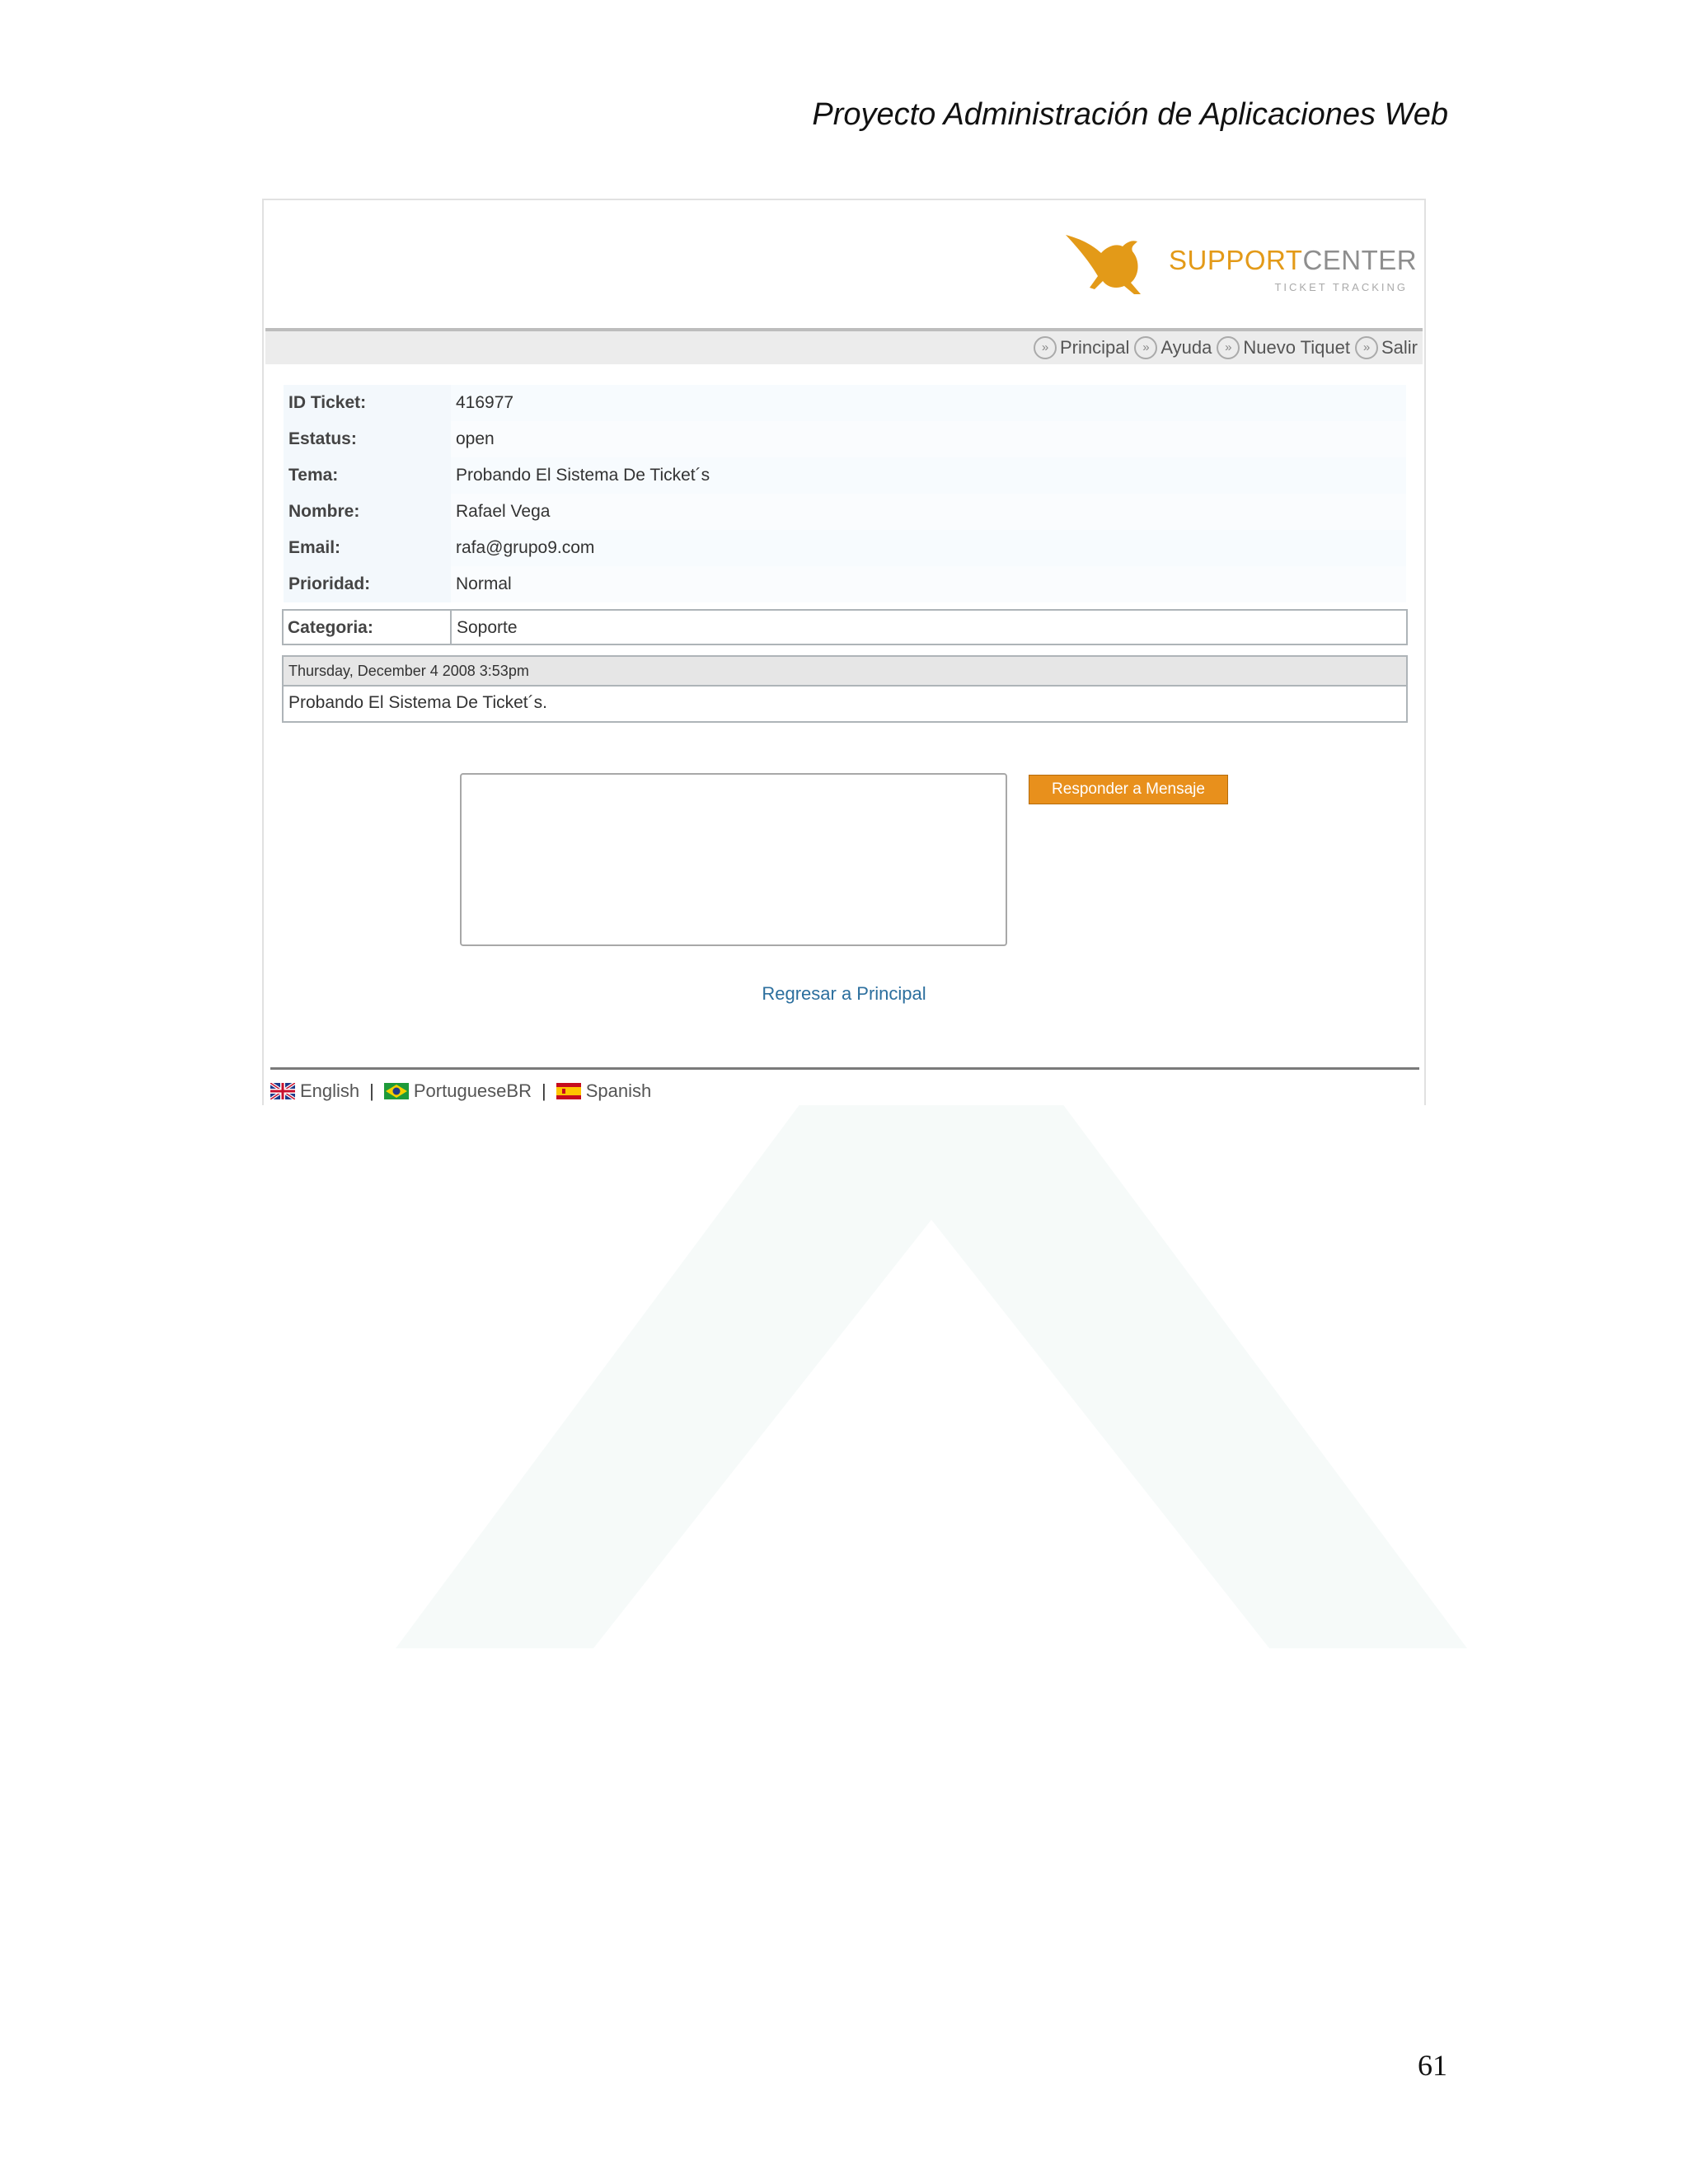 Image resolution: width=1688 pixels, height=2184 pixels. What do you see at coordinates (845, 627) in the screenshot?
I see `category-row: Categoria: Soporte` at bounding box center [845, 627].